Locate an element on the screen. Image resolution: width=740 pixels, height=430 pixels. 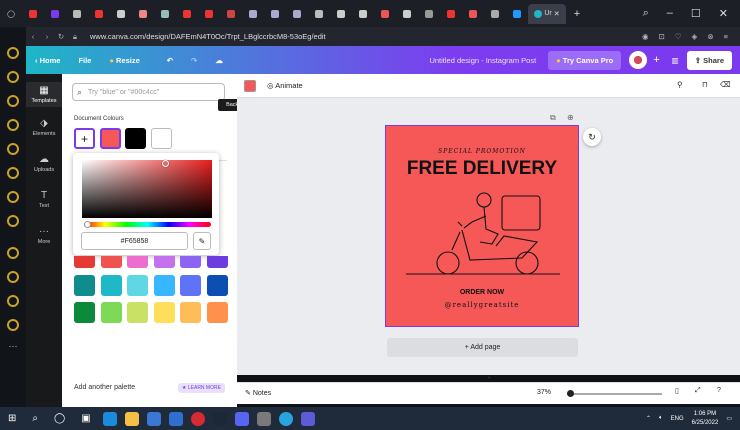
easy-setup-icon: ≡ is located at coordinates (726, 36).